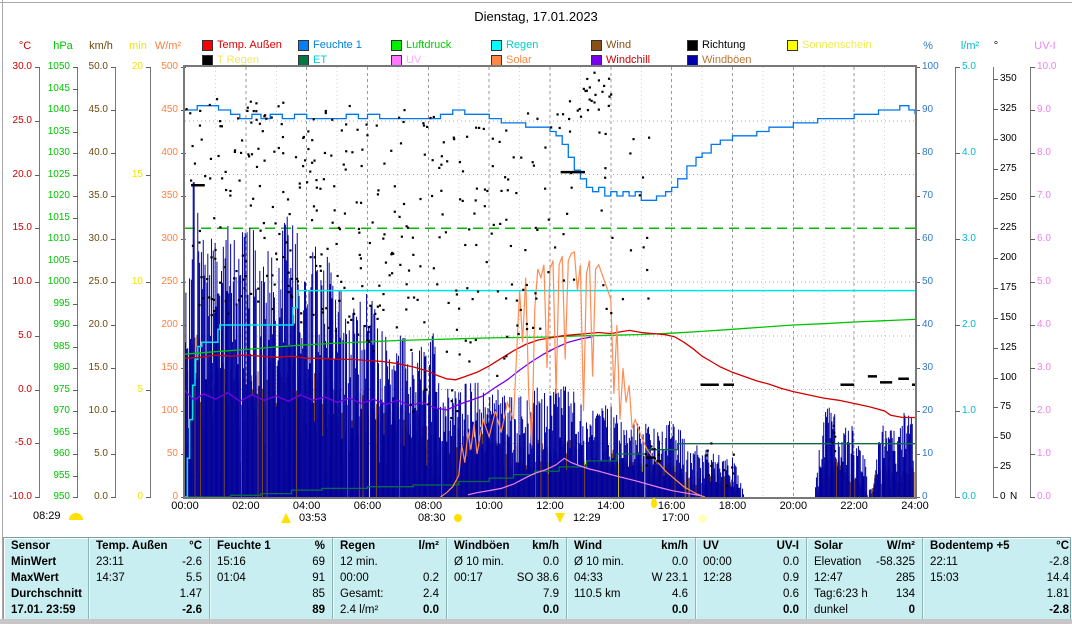  What do you see at coordinates (168, 46) in the screenshot?
I see `axis-unit-wm2: W/m²` at bounding box center [168, 46].